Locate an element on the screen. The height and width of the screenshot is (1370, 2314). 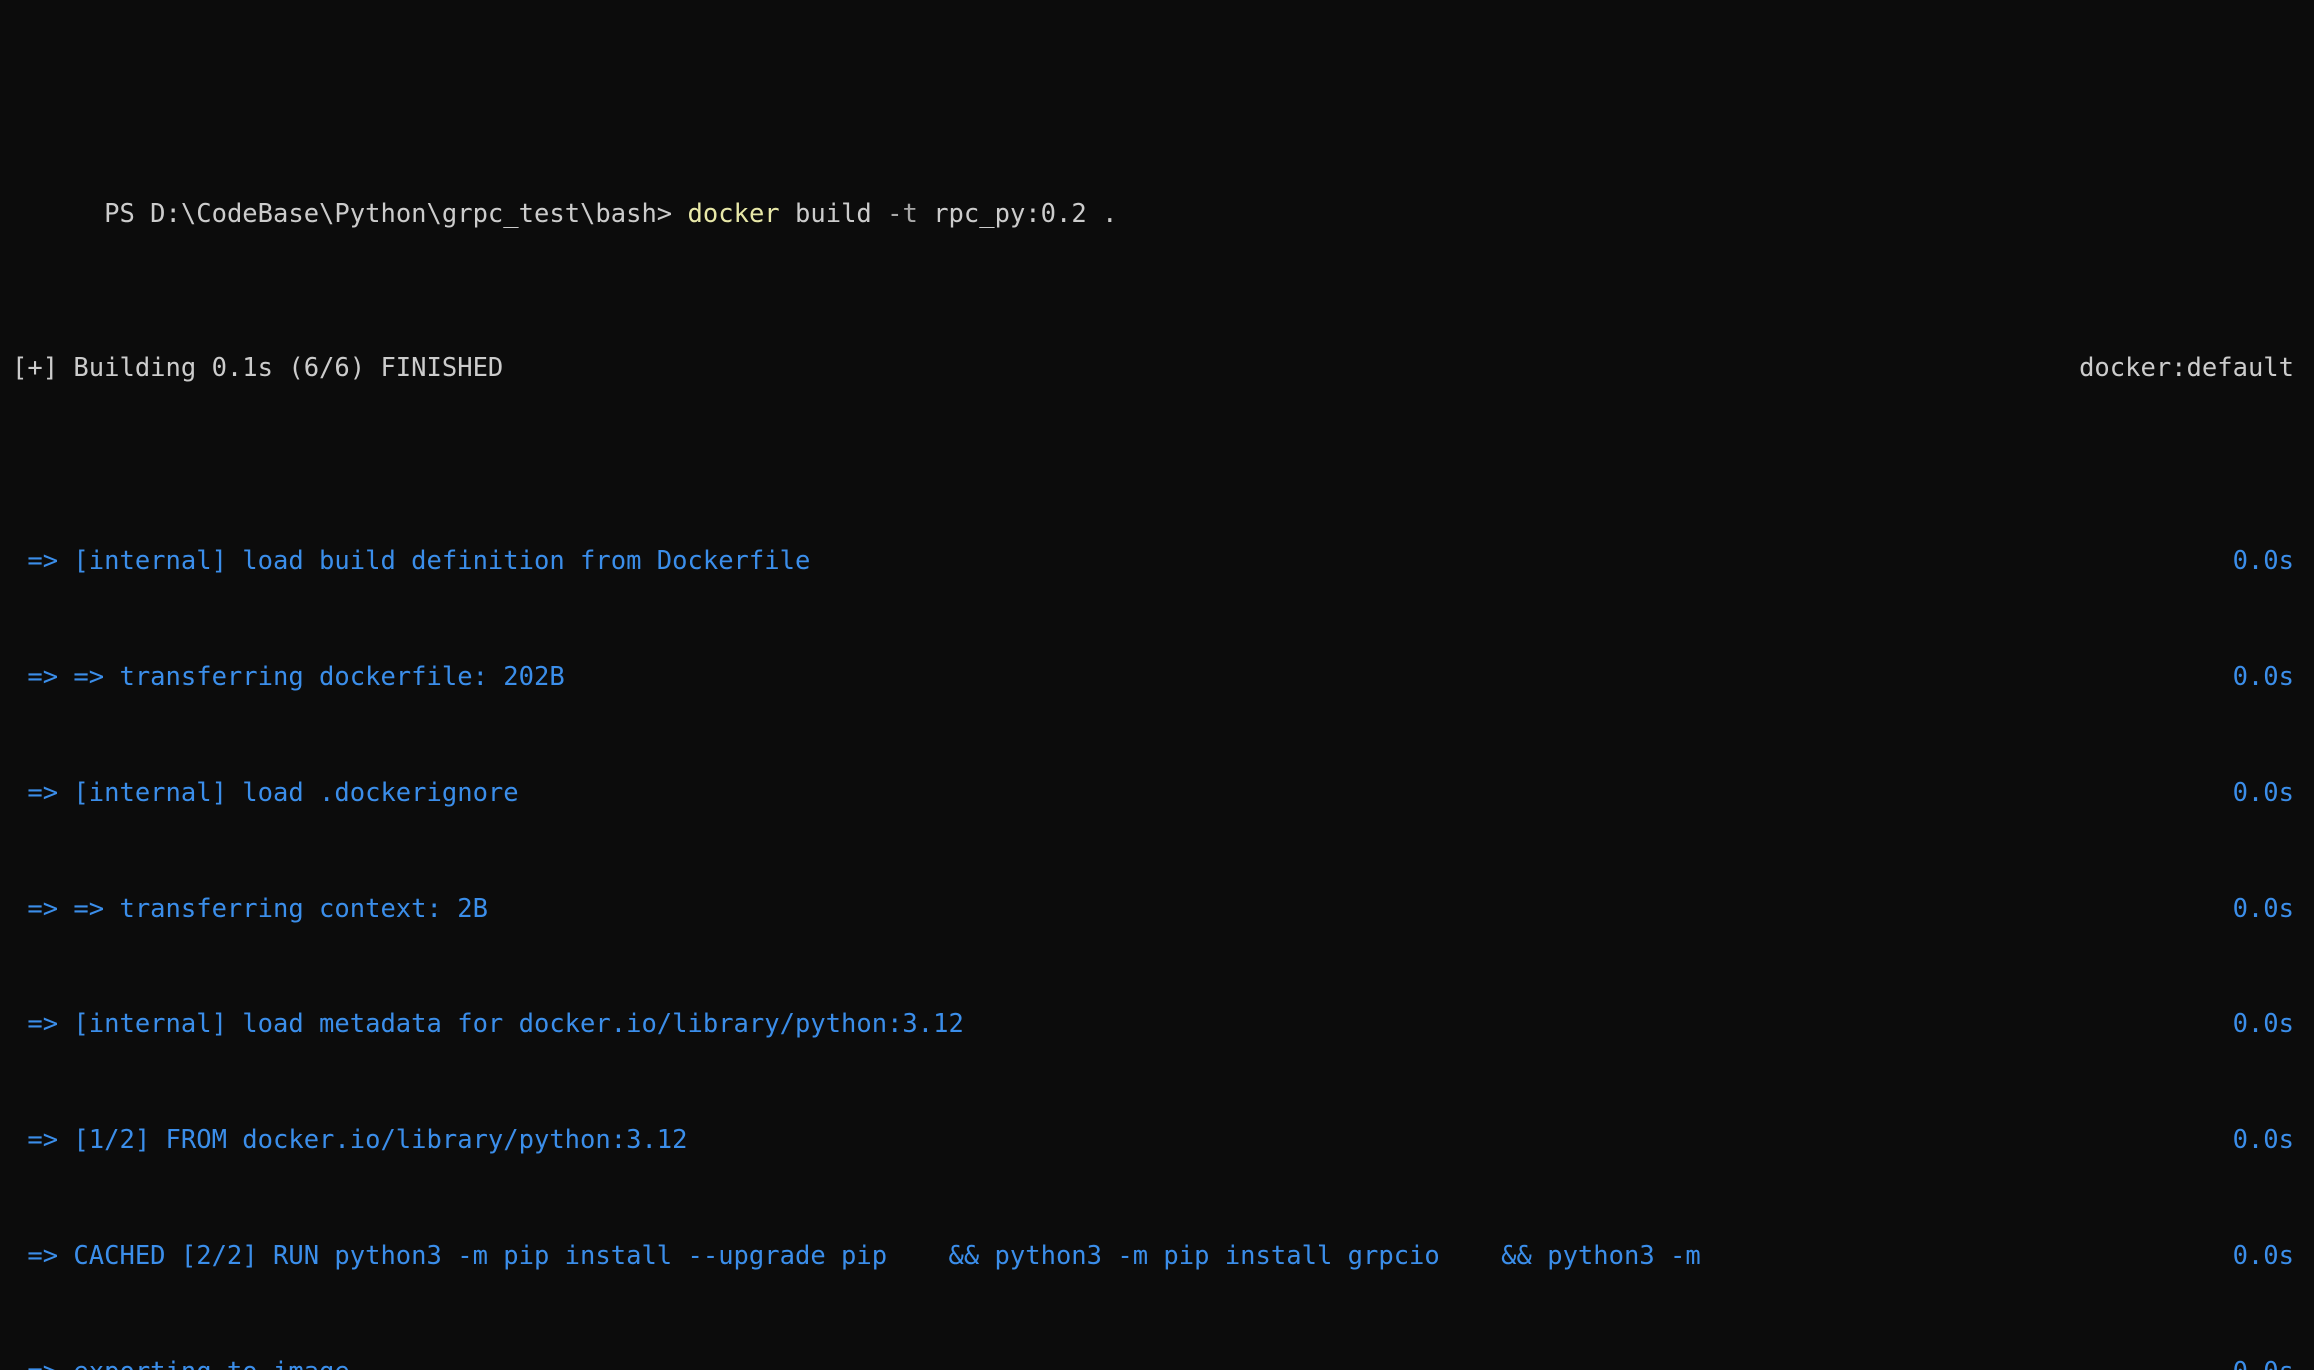
build-step-row: => exporting to image 0.0s is located at coordinates (1157, 1361).